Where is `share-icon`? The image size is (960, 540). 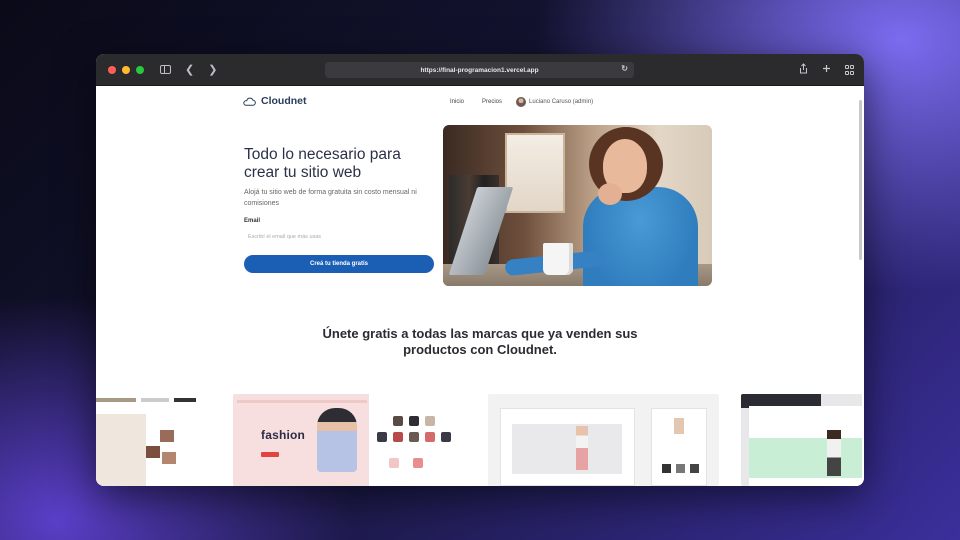
share-icon is located at coordinates (803, 70).